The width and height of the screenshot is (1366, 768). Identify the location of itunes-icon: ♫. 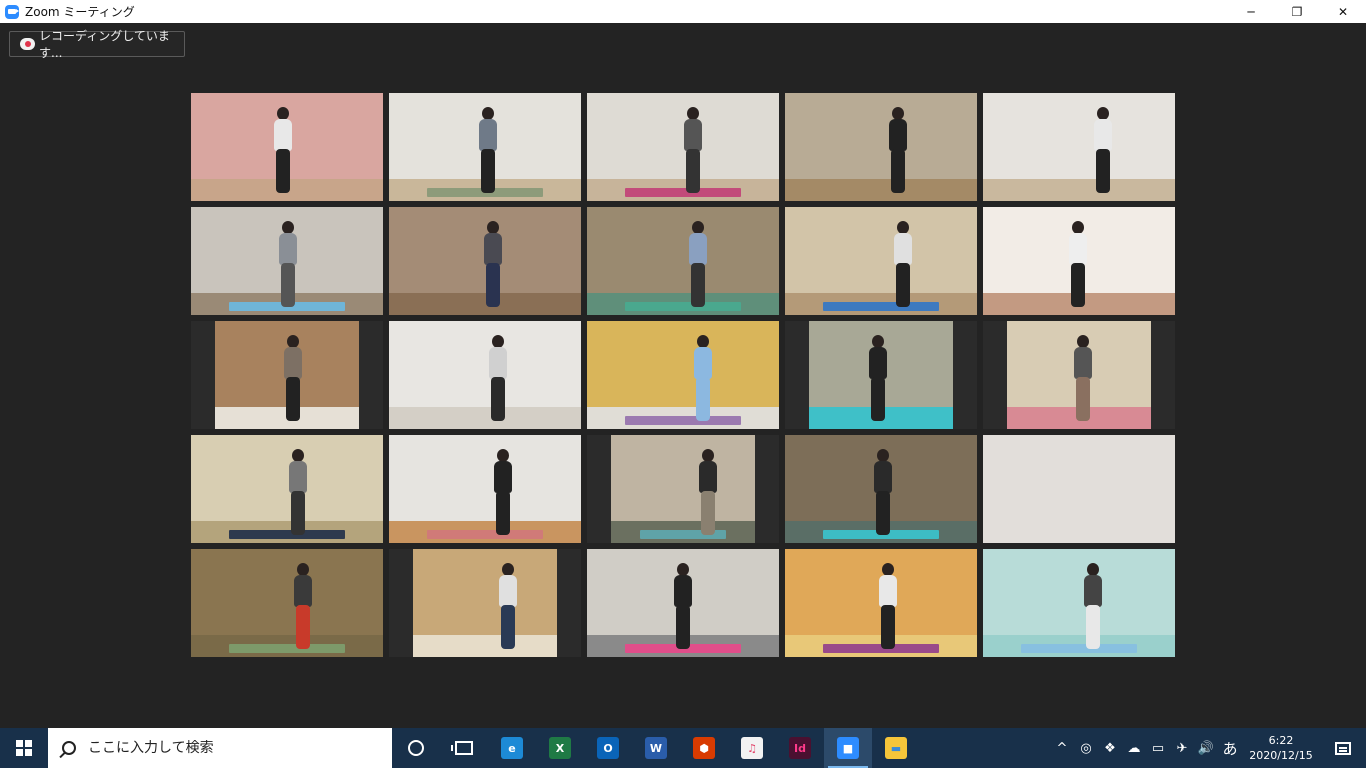
(752, 748).